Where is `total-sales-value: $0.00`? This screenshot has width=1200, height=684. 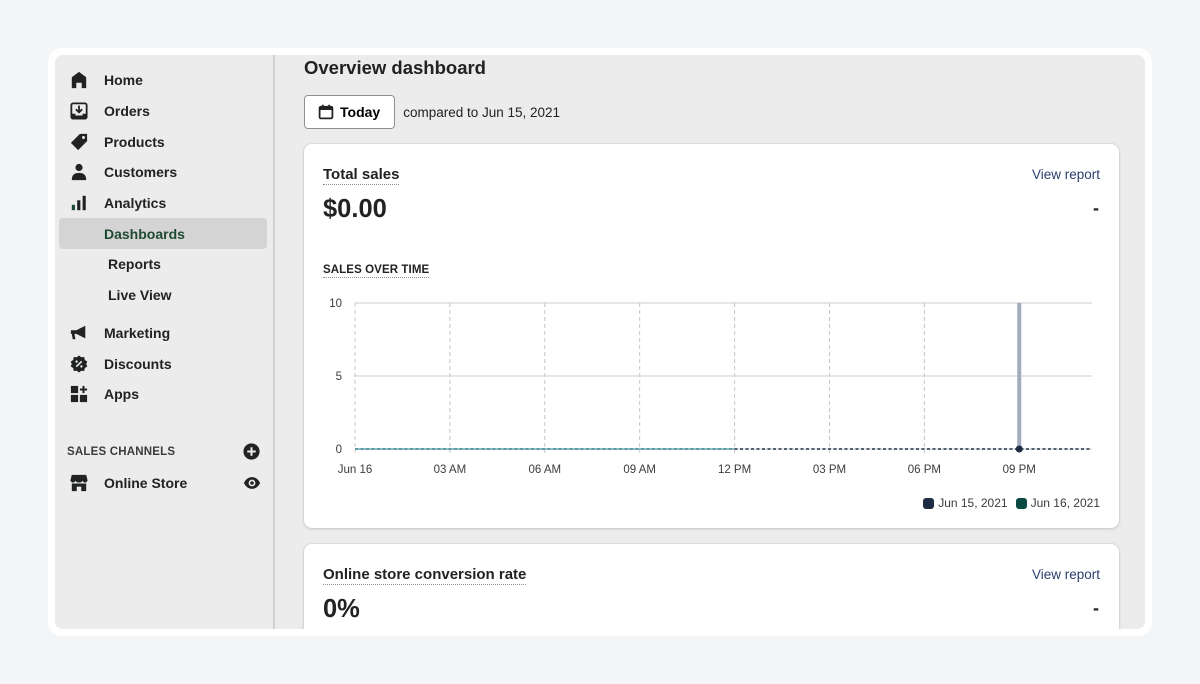
total-sales-value: $0.00 is located at coordinates (355, 209).